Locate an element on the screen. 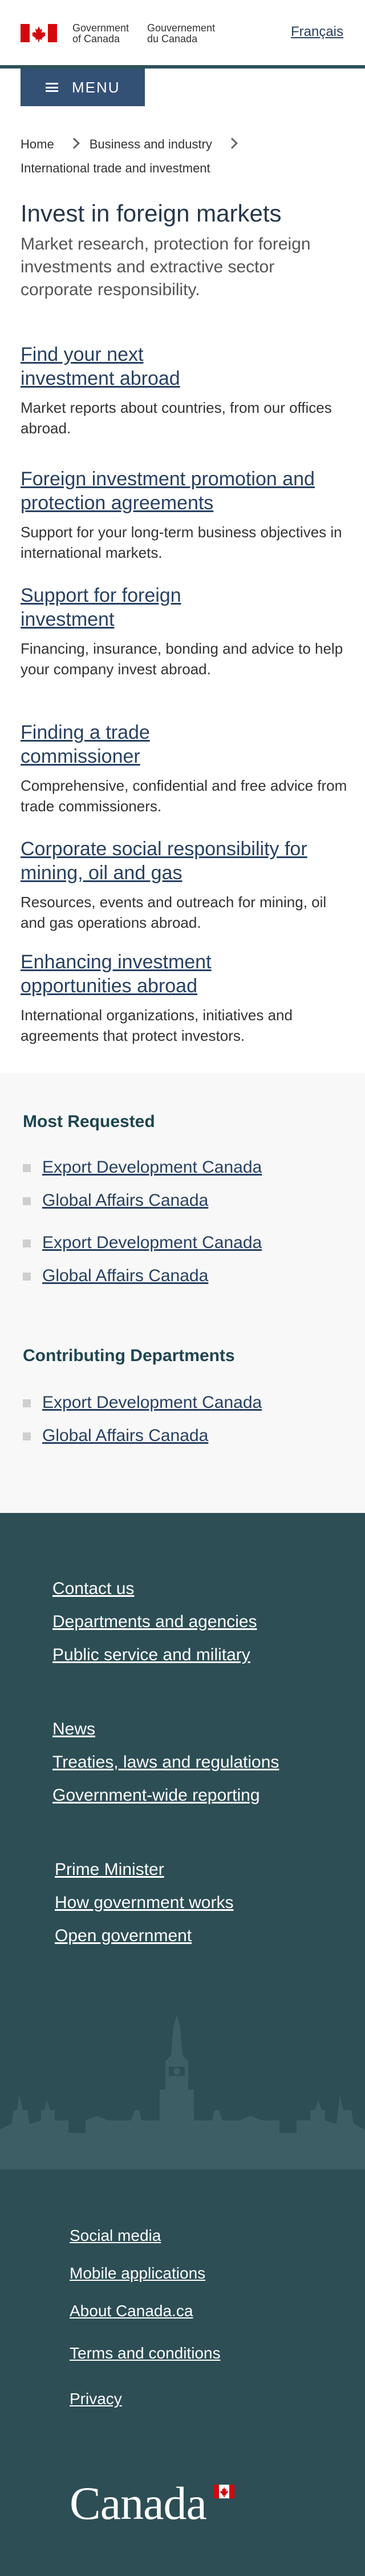 The height and width of the screenshot is (2576, 365). footer-link: Departments and agencies is located at coordinates (154, 1622).